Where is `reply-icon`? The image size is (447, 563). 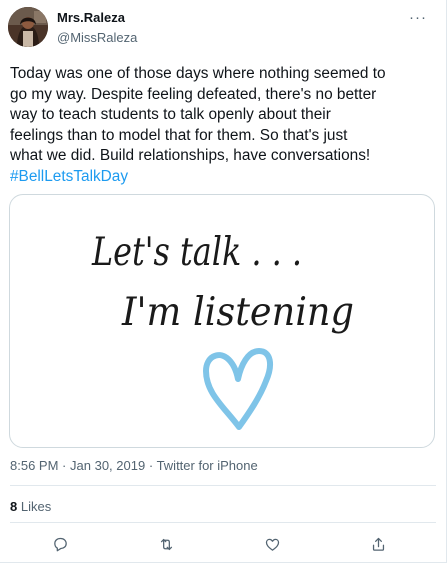 reply-icon is located at coordinates (60, 544).